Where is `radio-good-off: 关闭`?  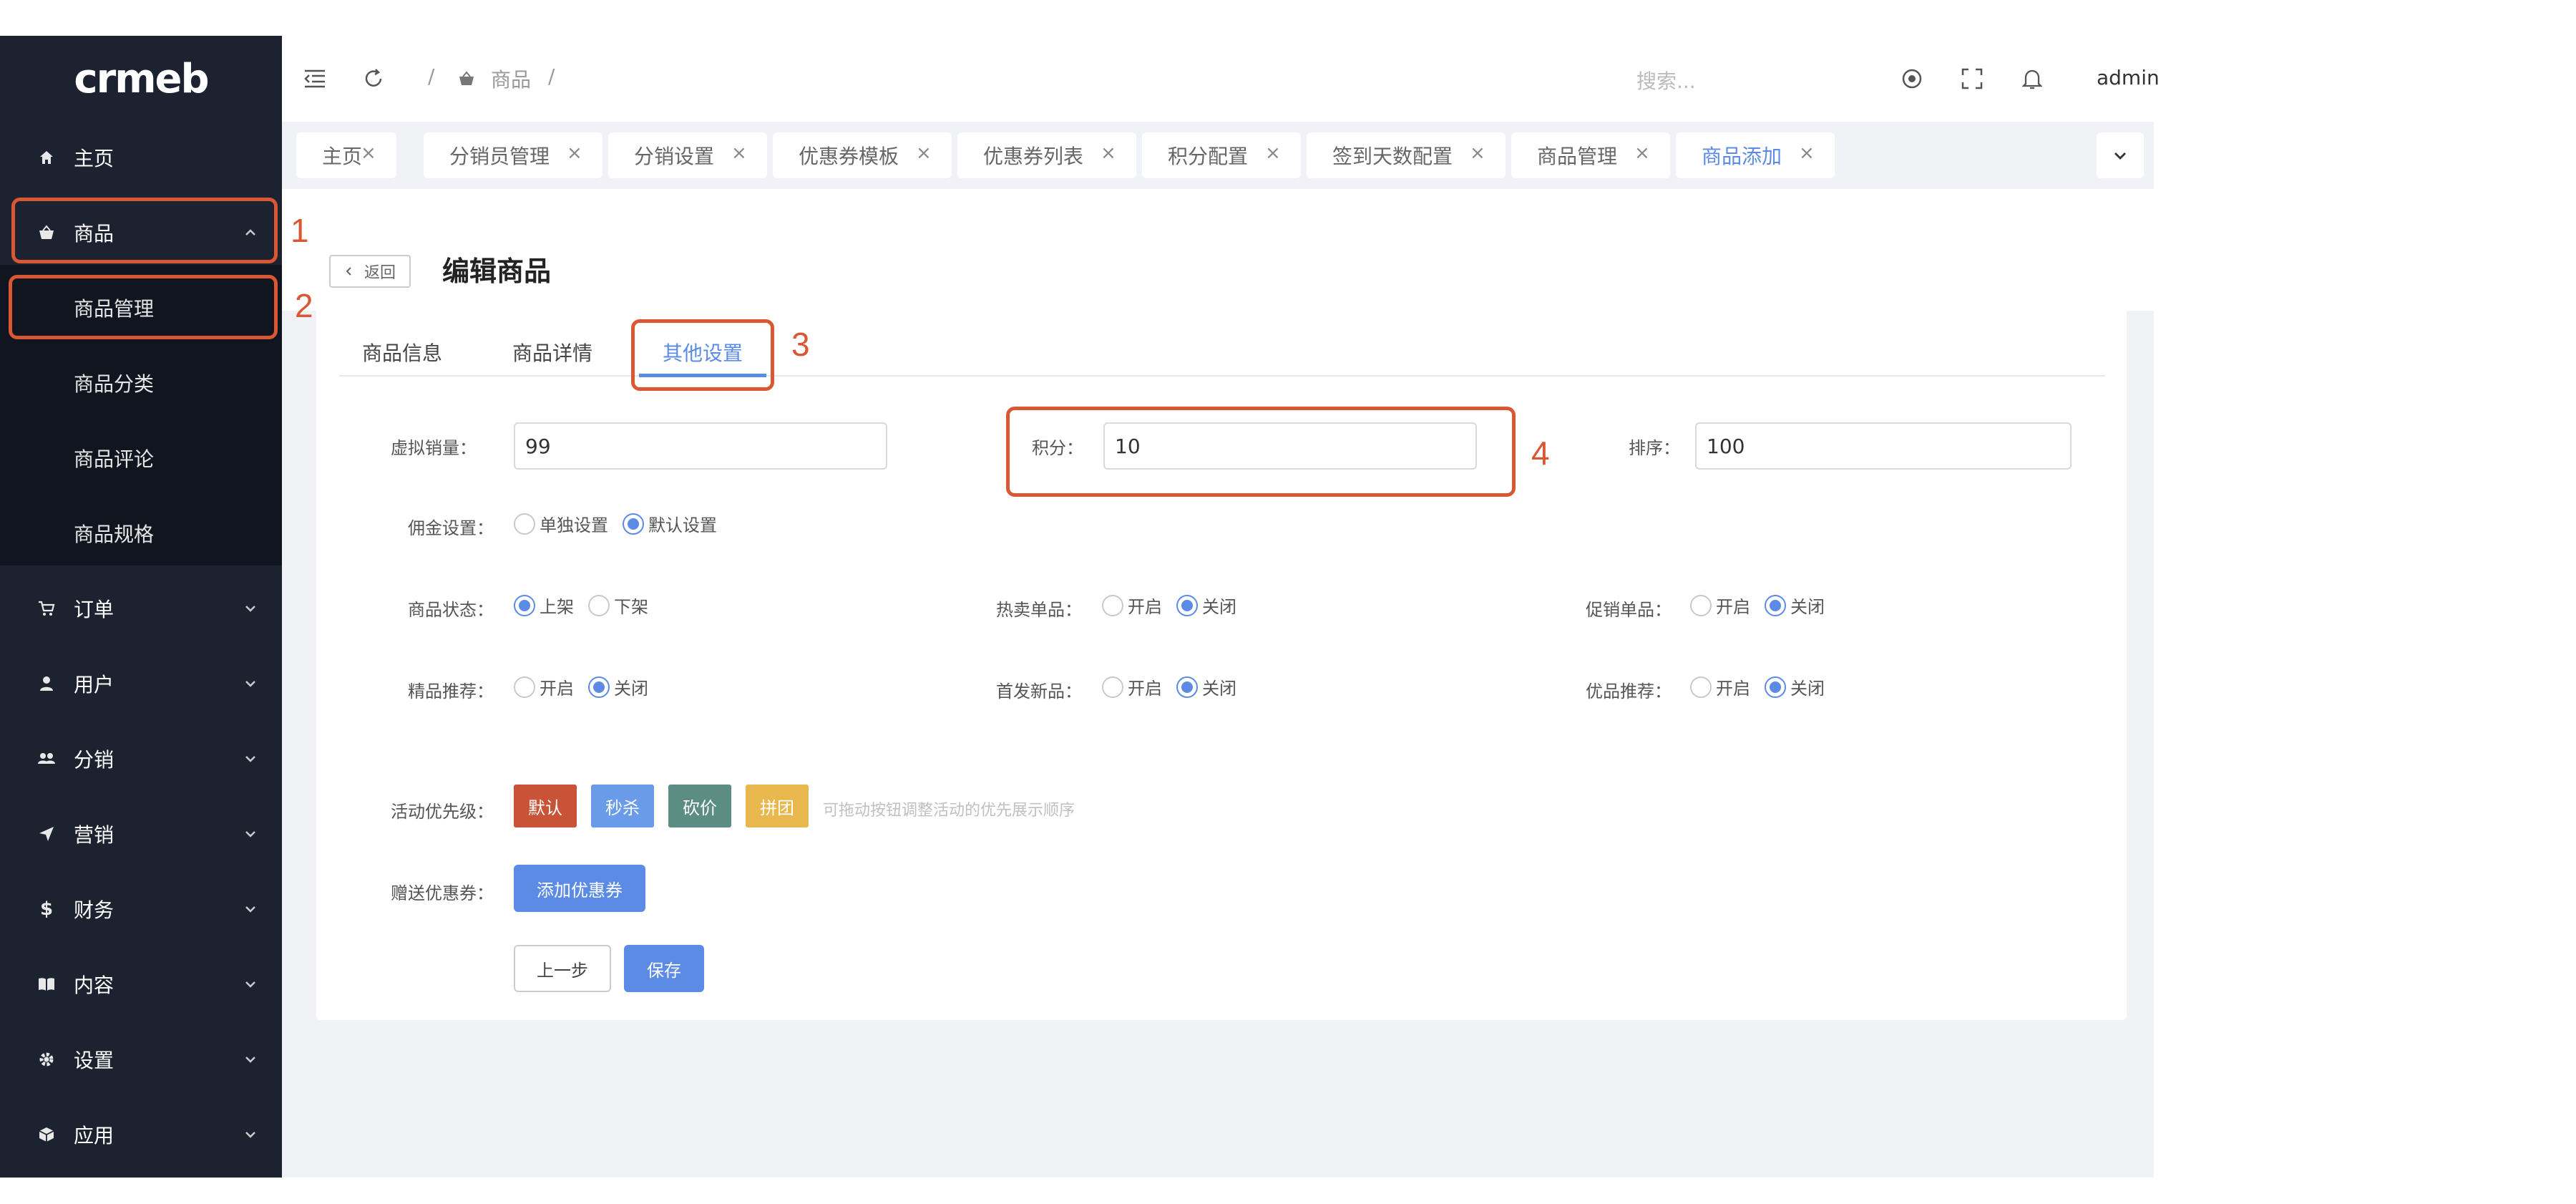 radio-good-off: 关闭 is located at coordinates (1795, 687).